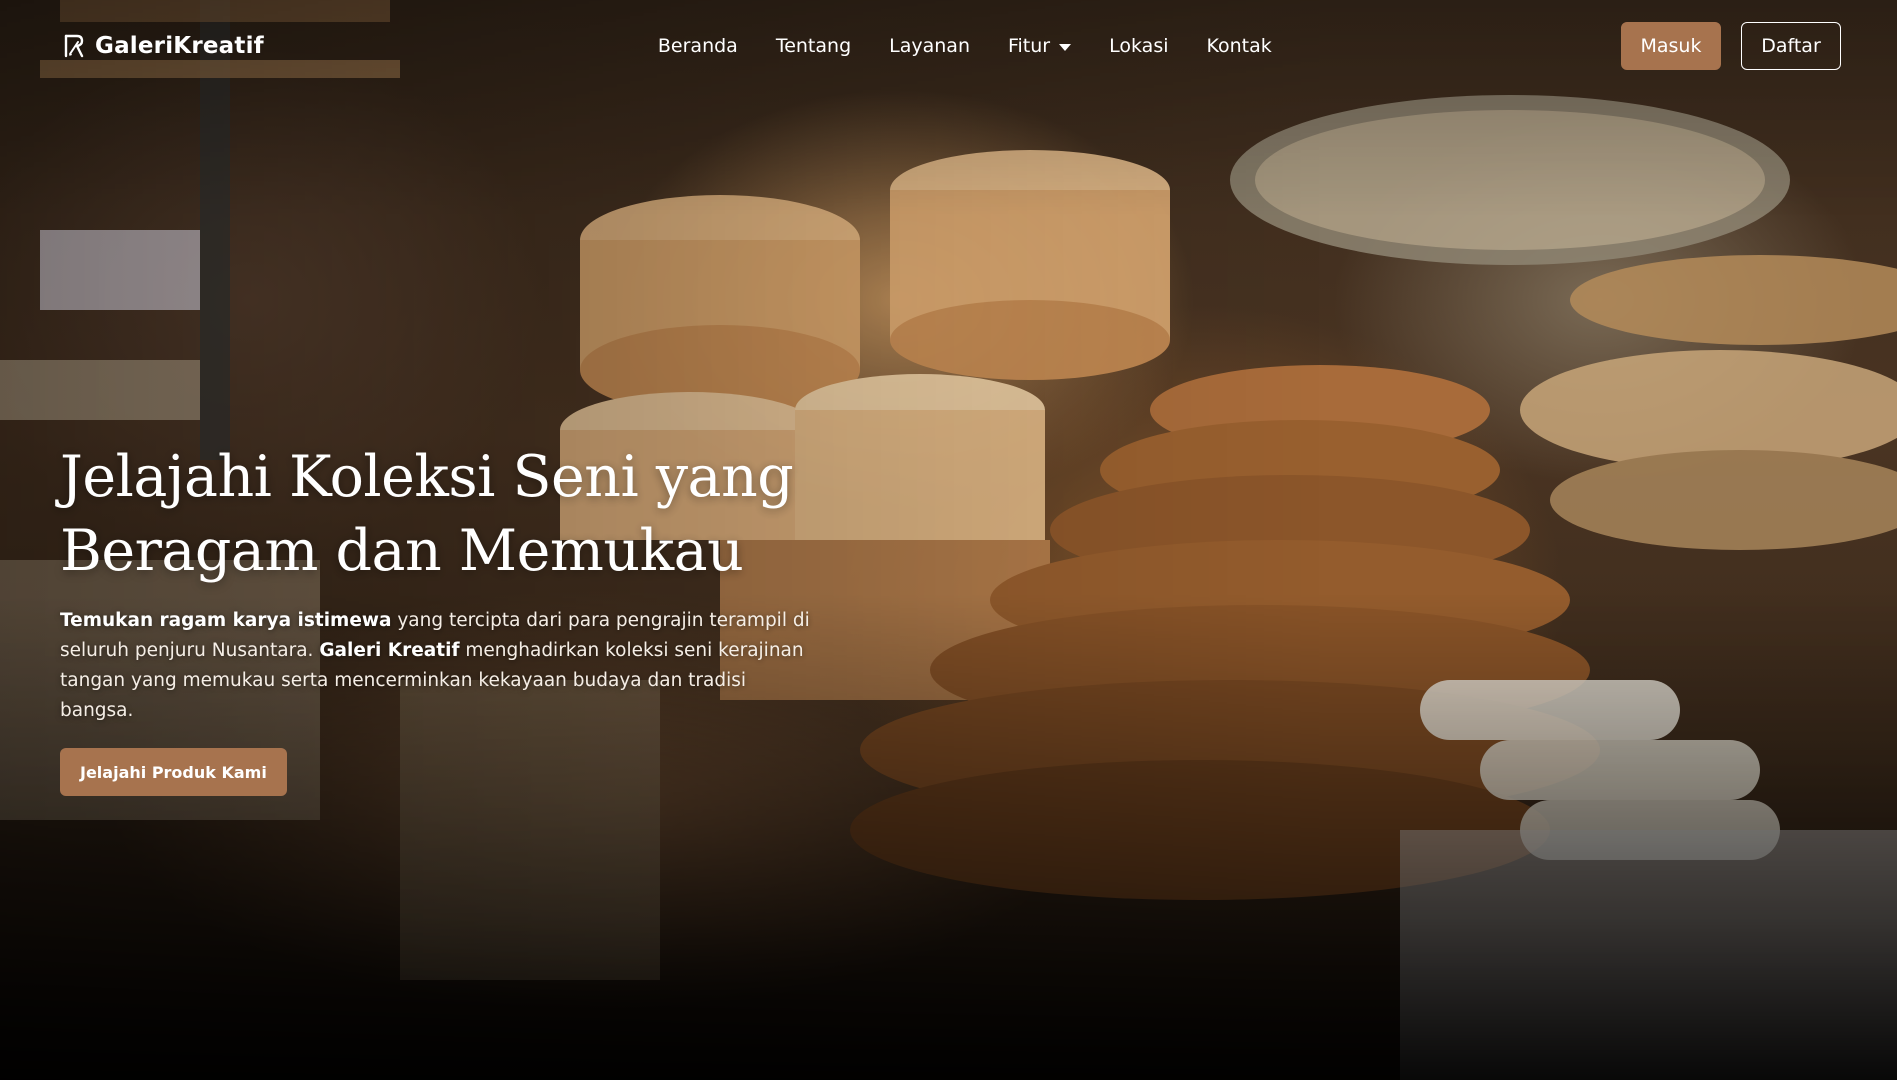 Image resolution: width=1897 pixels, height=1080 pixels. What do you see at coordinates (813, 46) in the screenshot?
I see `nav-link-tentang: Tentang` at bounding box center [813, 46].